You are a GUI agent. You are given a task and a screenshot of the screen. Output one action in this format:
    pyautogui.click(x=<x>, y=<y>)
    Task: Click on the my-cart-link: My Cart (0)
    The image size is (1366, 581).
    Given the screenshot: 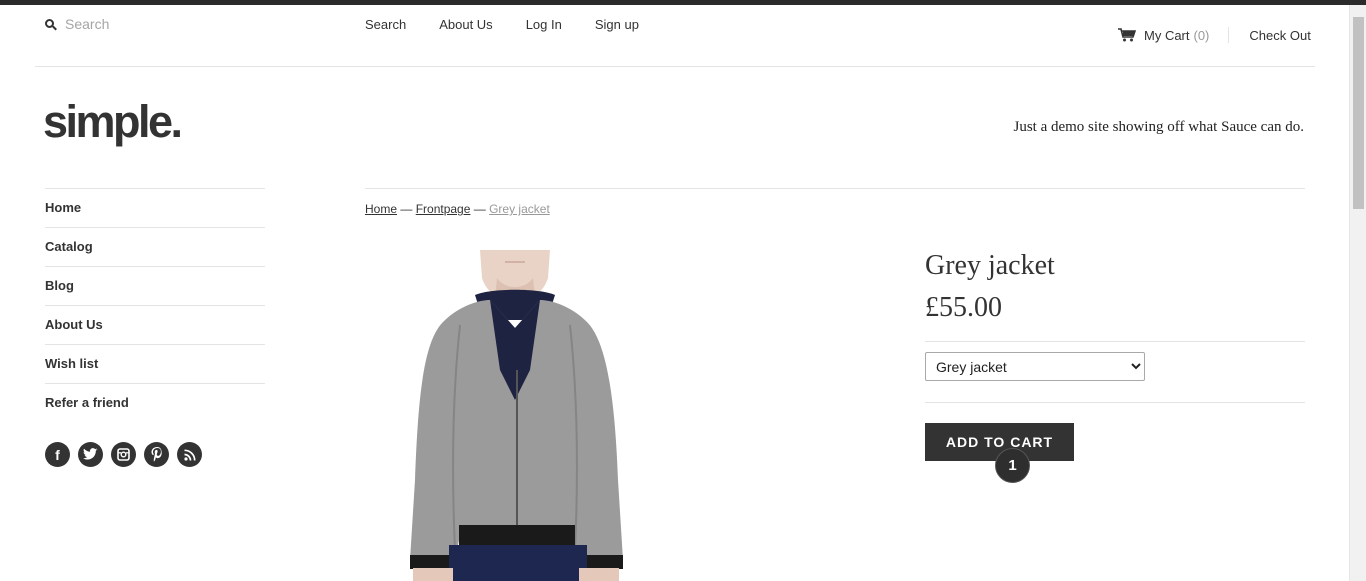 What is the action you would take?
    pyautogui.click(x=1176, y=35)
    